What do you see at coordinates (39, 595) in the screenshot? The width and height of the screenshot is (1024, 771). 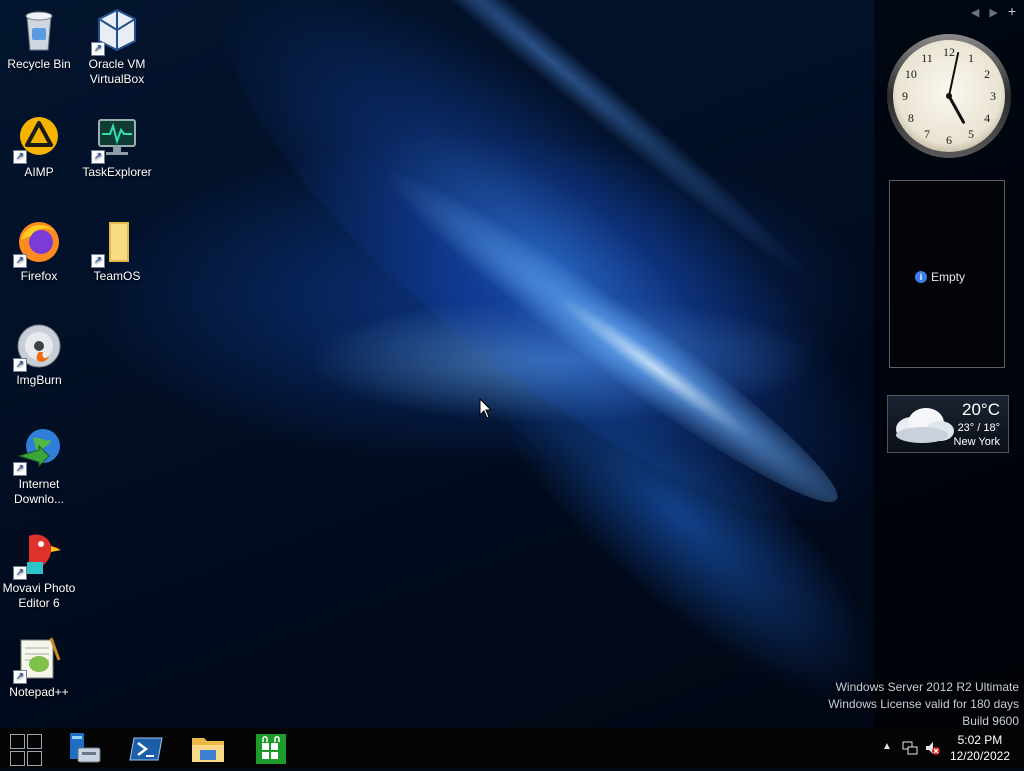 I see `desktop-icon-label: Movavi Photo Editor 6` at bounding box center [39, 595].